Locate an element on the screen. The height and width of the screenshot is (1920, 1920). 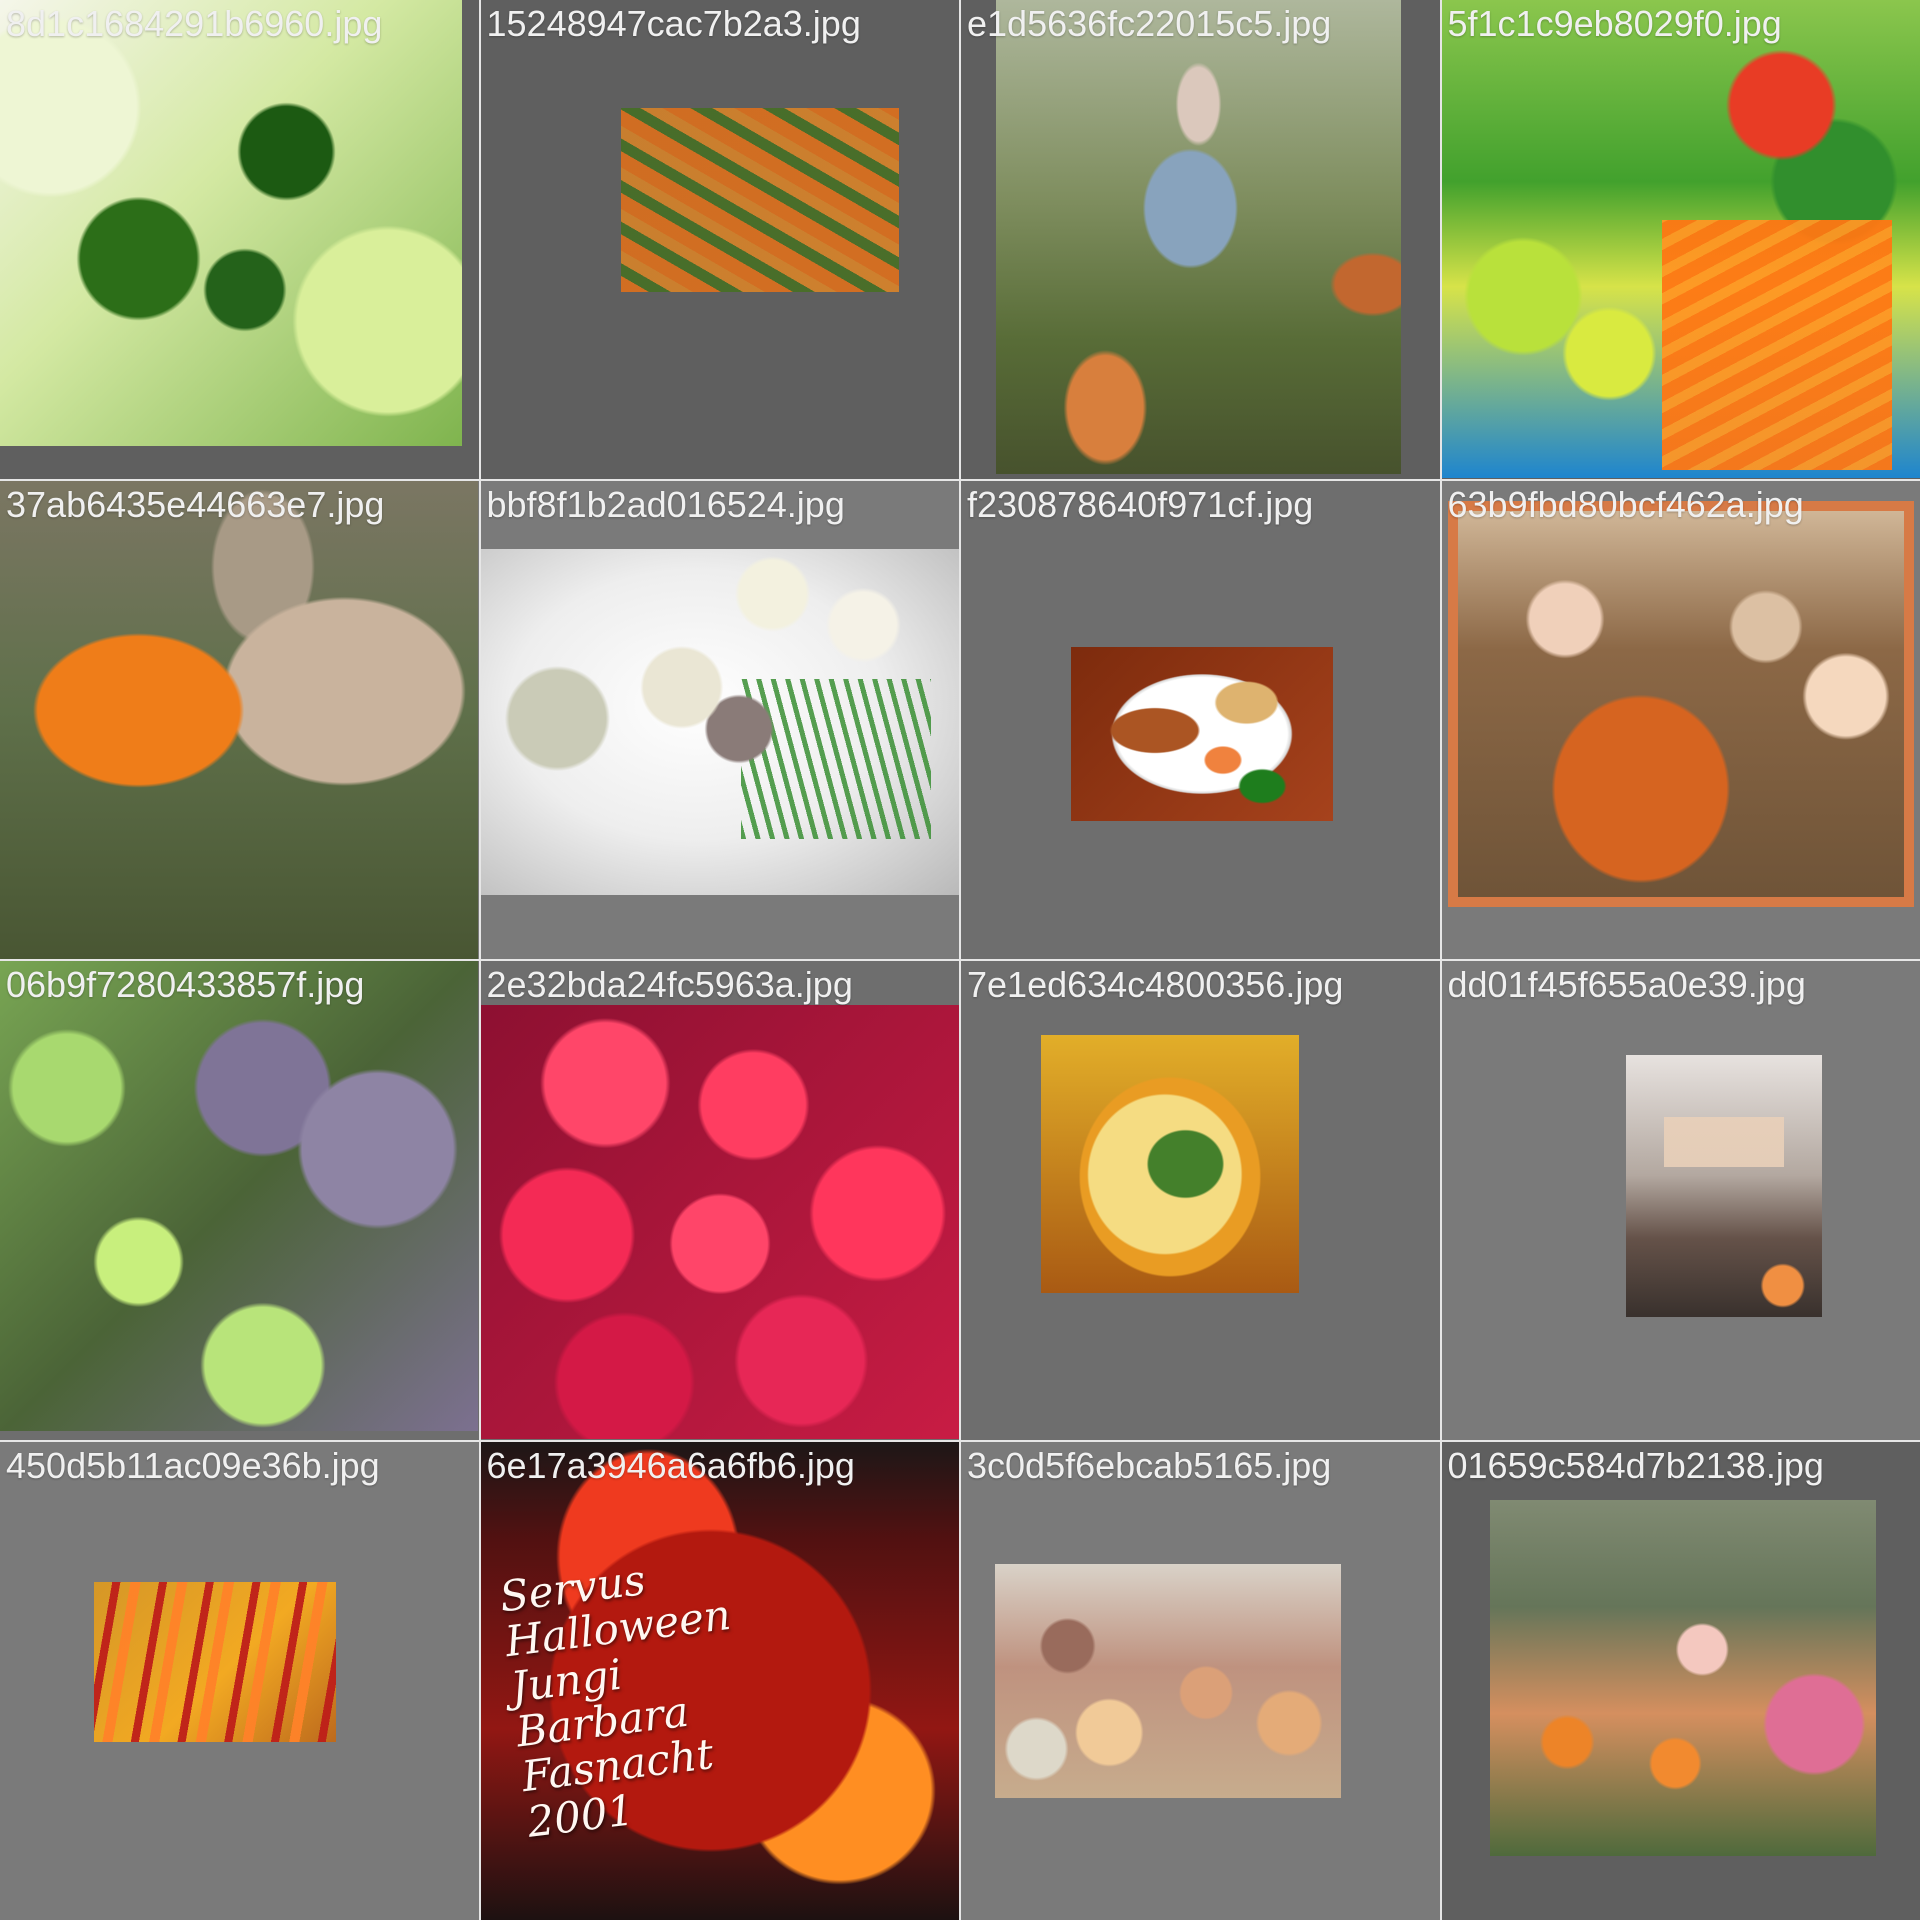
gallery-tile: bbf8f1b2ad016524.jpg is located at coordinates (719, 719).